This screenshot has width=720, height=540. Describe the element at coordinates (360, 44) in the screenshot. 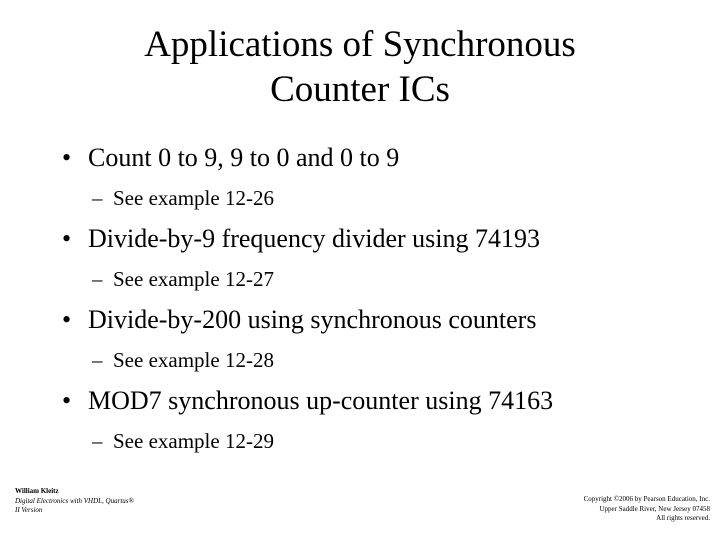

I see `page-title-line-1: Applications of Synchronous` at that location.